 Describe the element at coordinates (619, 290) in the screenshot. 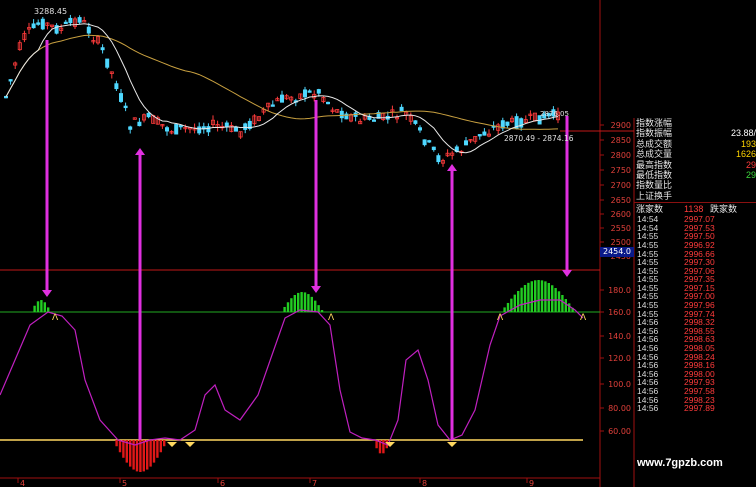

I see `indicator-tick-label: 180.0` at that location.